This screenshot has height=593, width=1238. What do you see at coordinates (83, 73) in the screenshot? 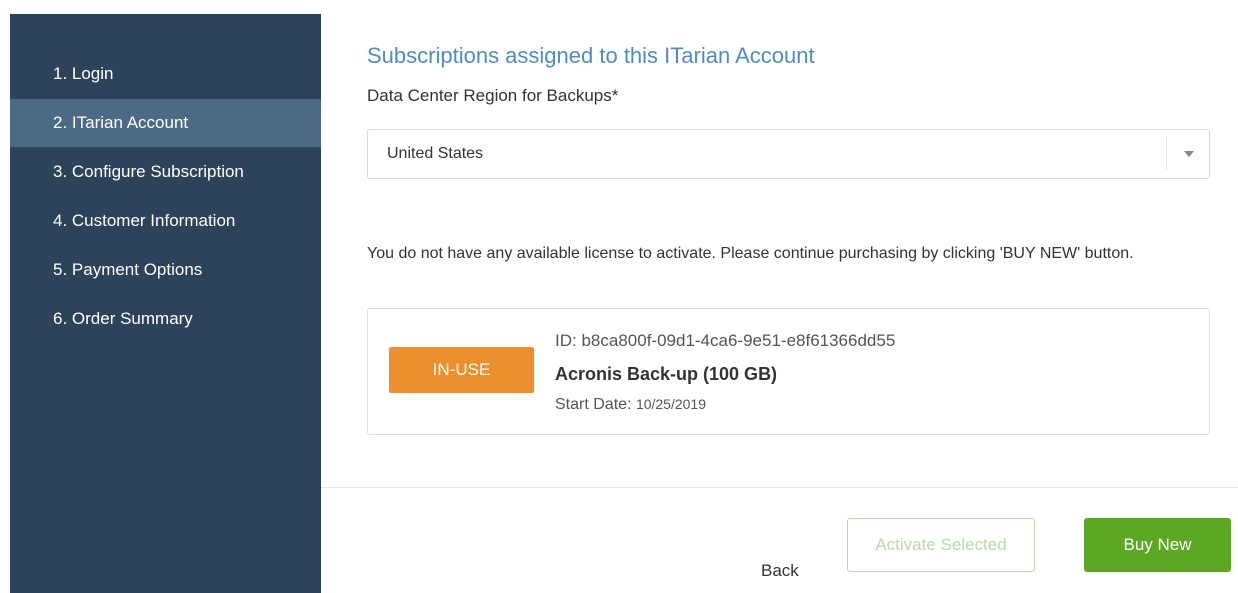
I see `sidebar-item-label: 1. Login` at bounding box center [83, 73].